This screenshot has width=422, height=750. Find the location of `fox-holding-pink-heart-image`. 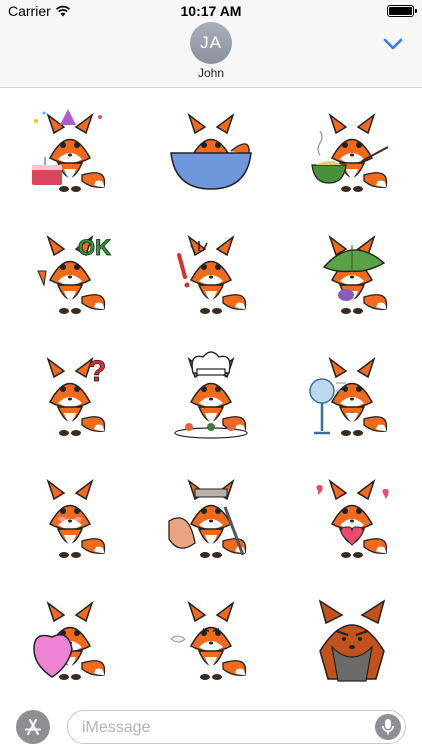

fox-holding-pink-heart-image is located at coordinates (69, 640).